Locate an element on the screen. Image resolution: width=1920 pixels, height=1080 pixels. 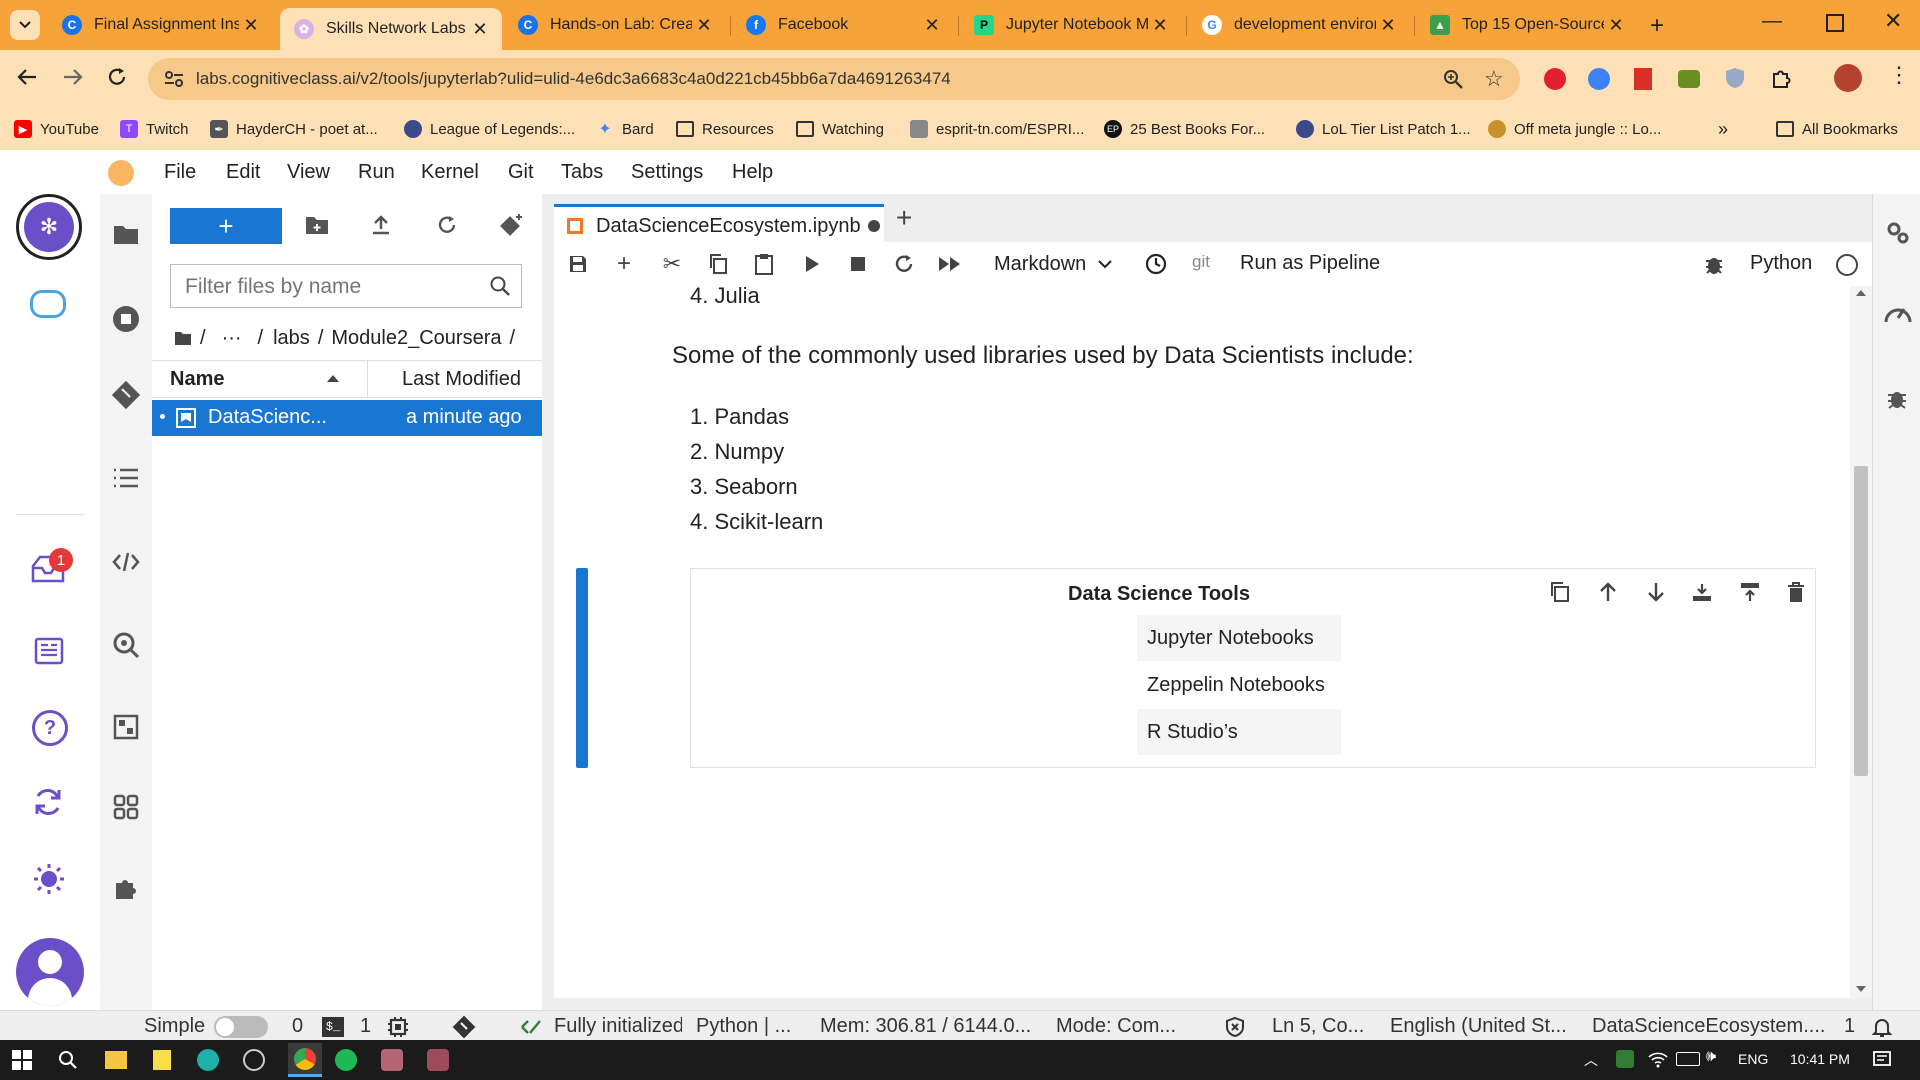
paste-icon is located at coordinates (764, 264).